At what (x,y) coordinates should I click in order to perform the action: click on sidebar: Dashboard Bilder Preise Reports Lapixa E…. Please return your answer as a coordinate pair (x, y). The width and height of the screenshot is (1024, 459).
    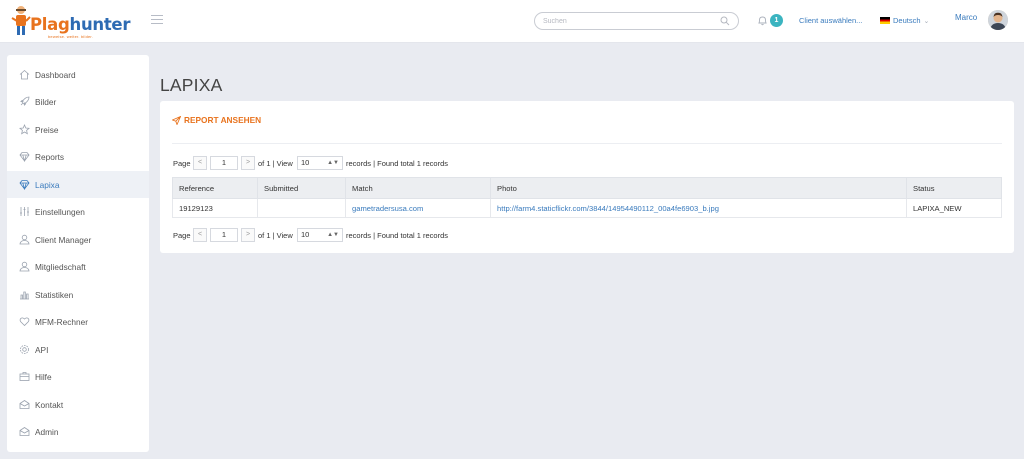
    Looking at the image, I should click on (78, 253).